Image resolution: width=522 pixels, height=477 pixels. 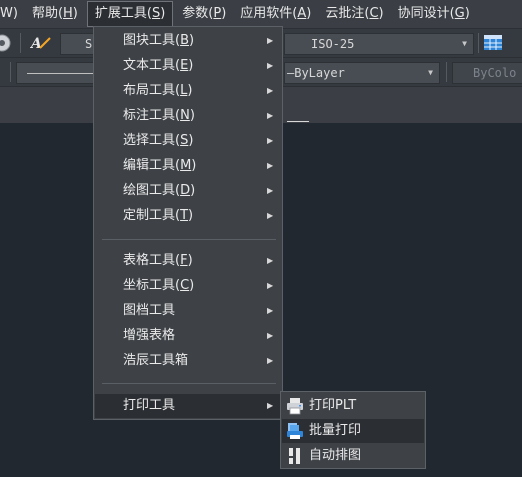 What do you see at coordinates (295, 456) in the screenshot?
I see `auto-arrange-icon` at bounding box center [295, 456].